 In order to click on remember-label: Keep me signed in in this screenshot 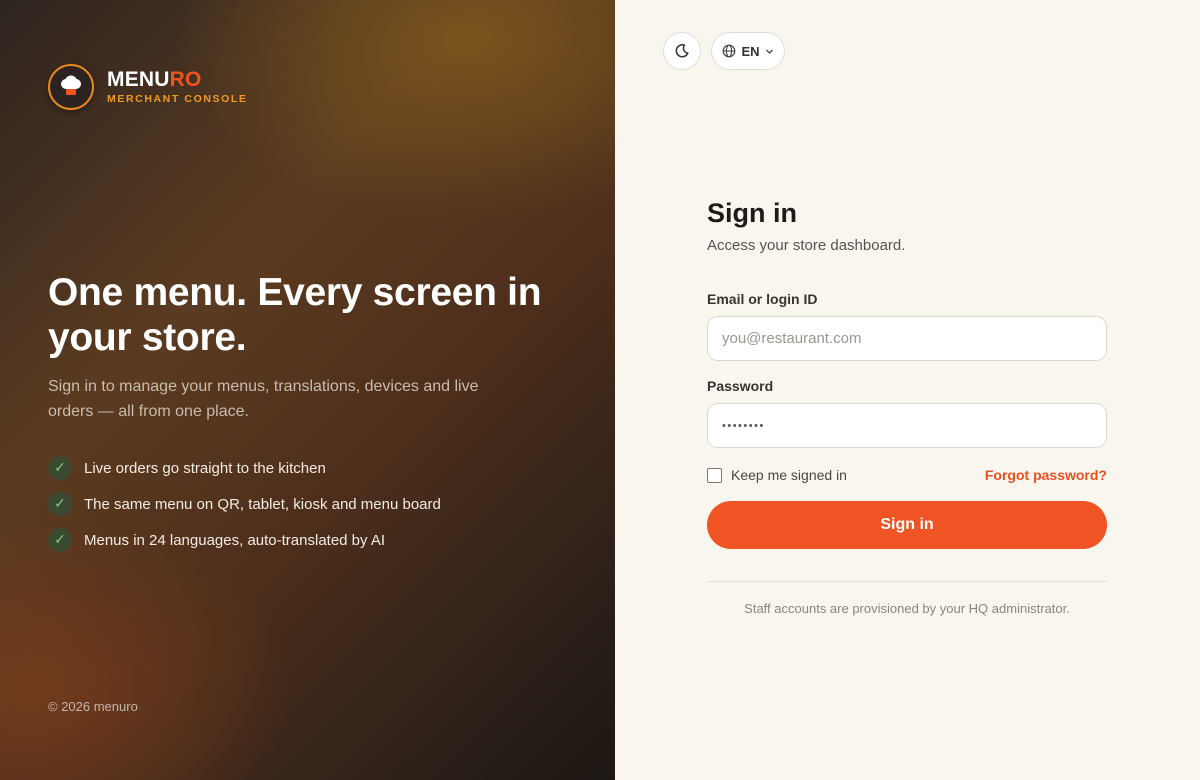, I will do `click(789, 475)`.